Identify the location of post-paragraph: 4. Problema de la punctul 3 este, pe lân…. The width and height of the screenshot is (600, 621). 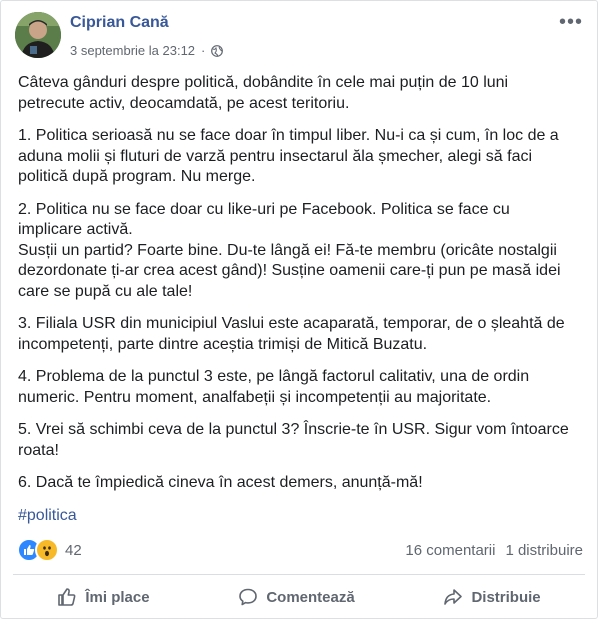
(274, 387).